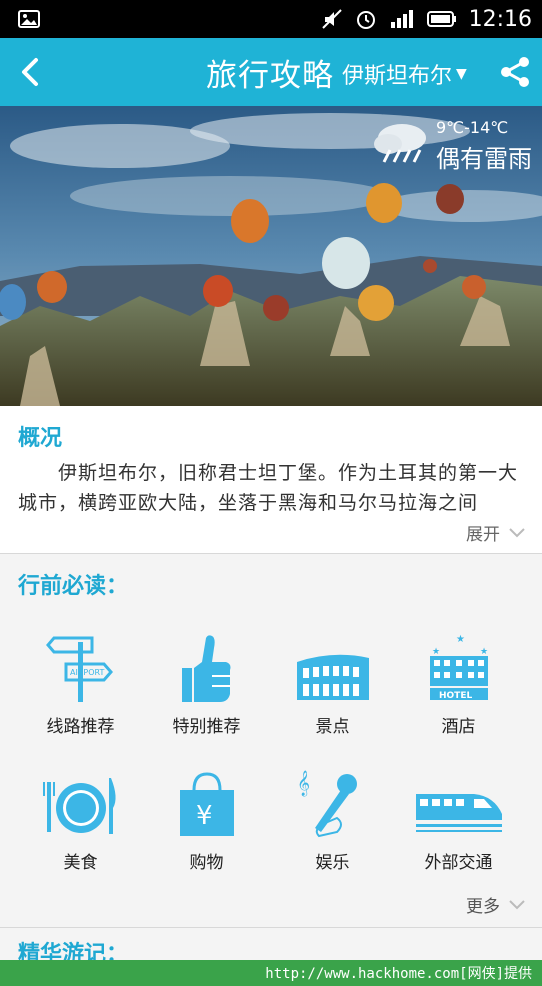  Describe the element at coordinates (40, 438) in the screenshot. I see `overview-title: 概况` at that location.